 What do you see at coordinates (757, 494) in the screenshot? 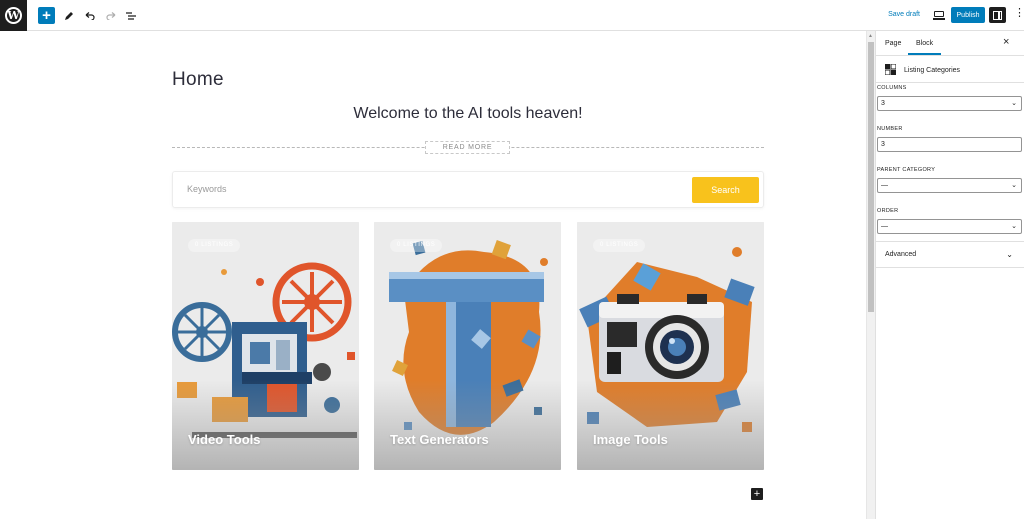
I see `add-block-inline-icon: +` at bounding box center [757, 494].